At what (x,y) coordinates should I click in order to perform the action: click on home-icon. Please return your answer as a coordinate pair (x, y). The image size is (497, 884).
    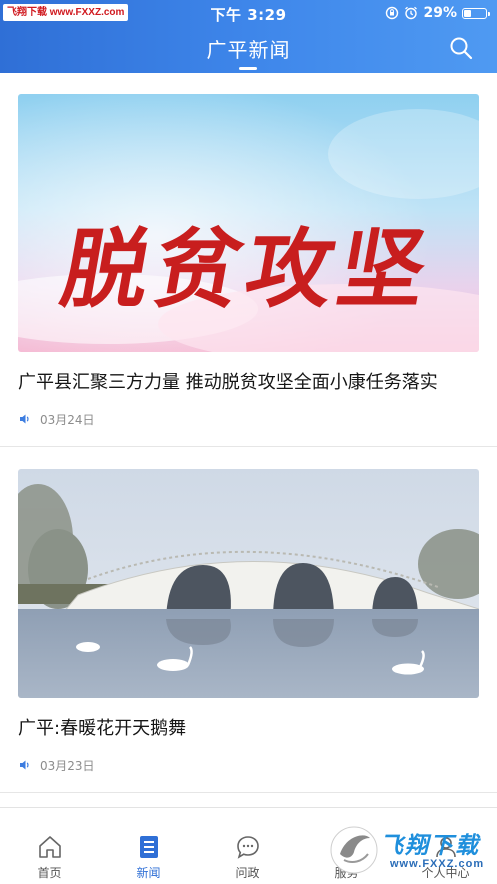
    Looking at the image, I should click on (50, 847).